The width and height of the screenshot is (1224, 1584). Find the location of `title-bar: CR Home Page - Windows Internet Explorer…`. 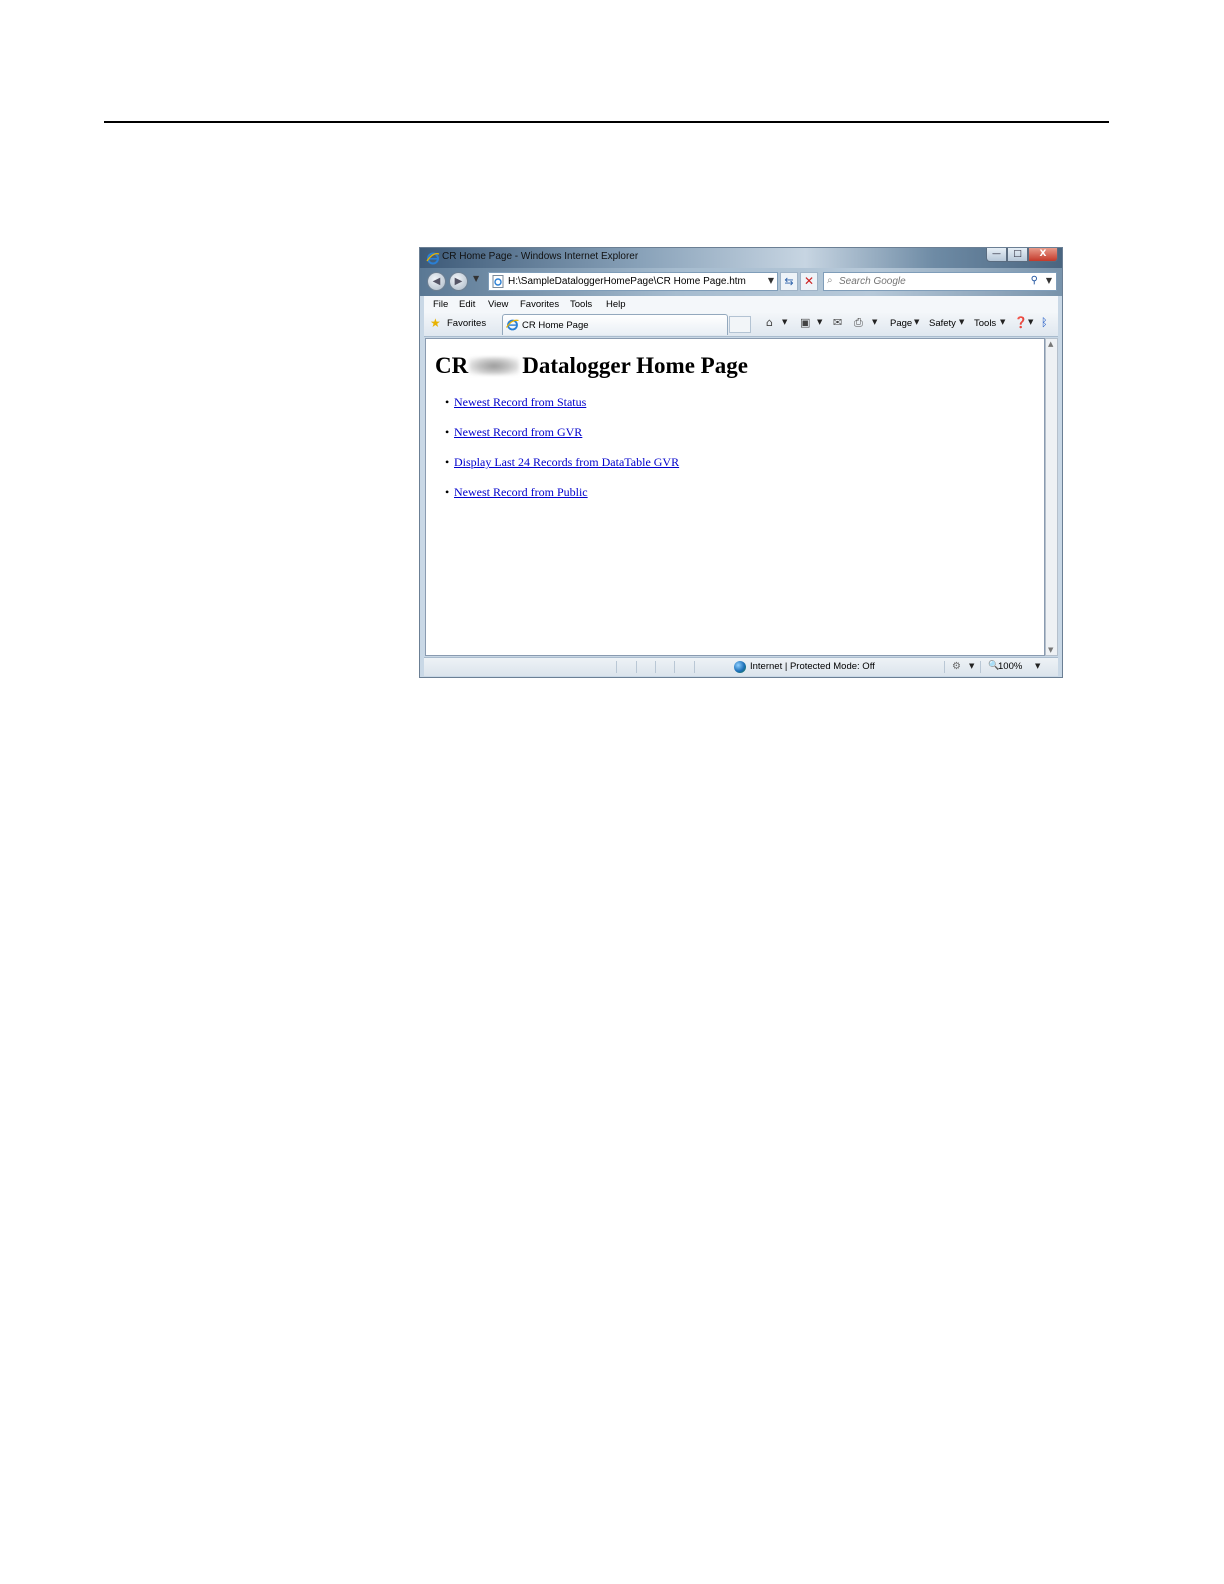

title-bar: CR Home Page - Windows Internet Explorer… is located at coordinates (741, 258).